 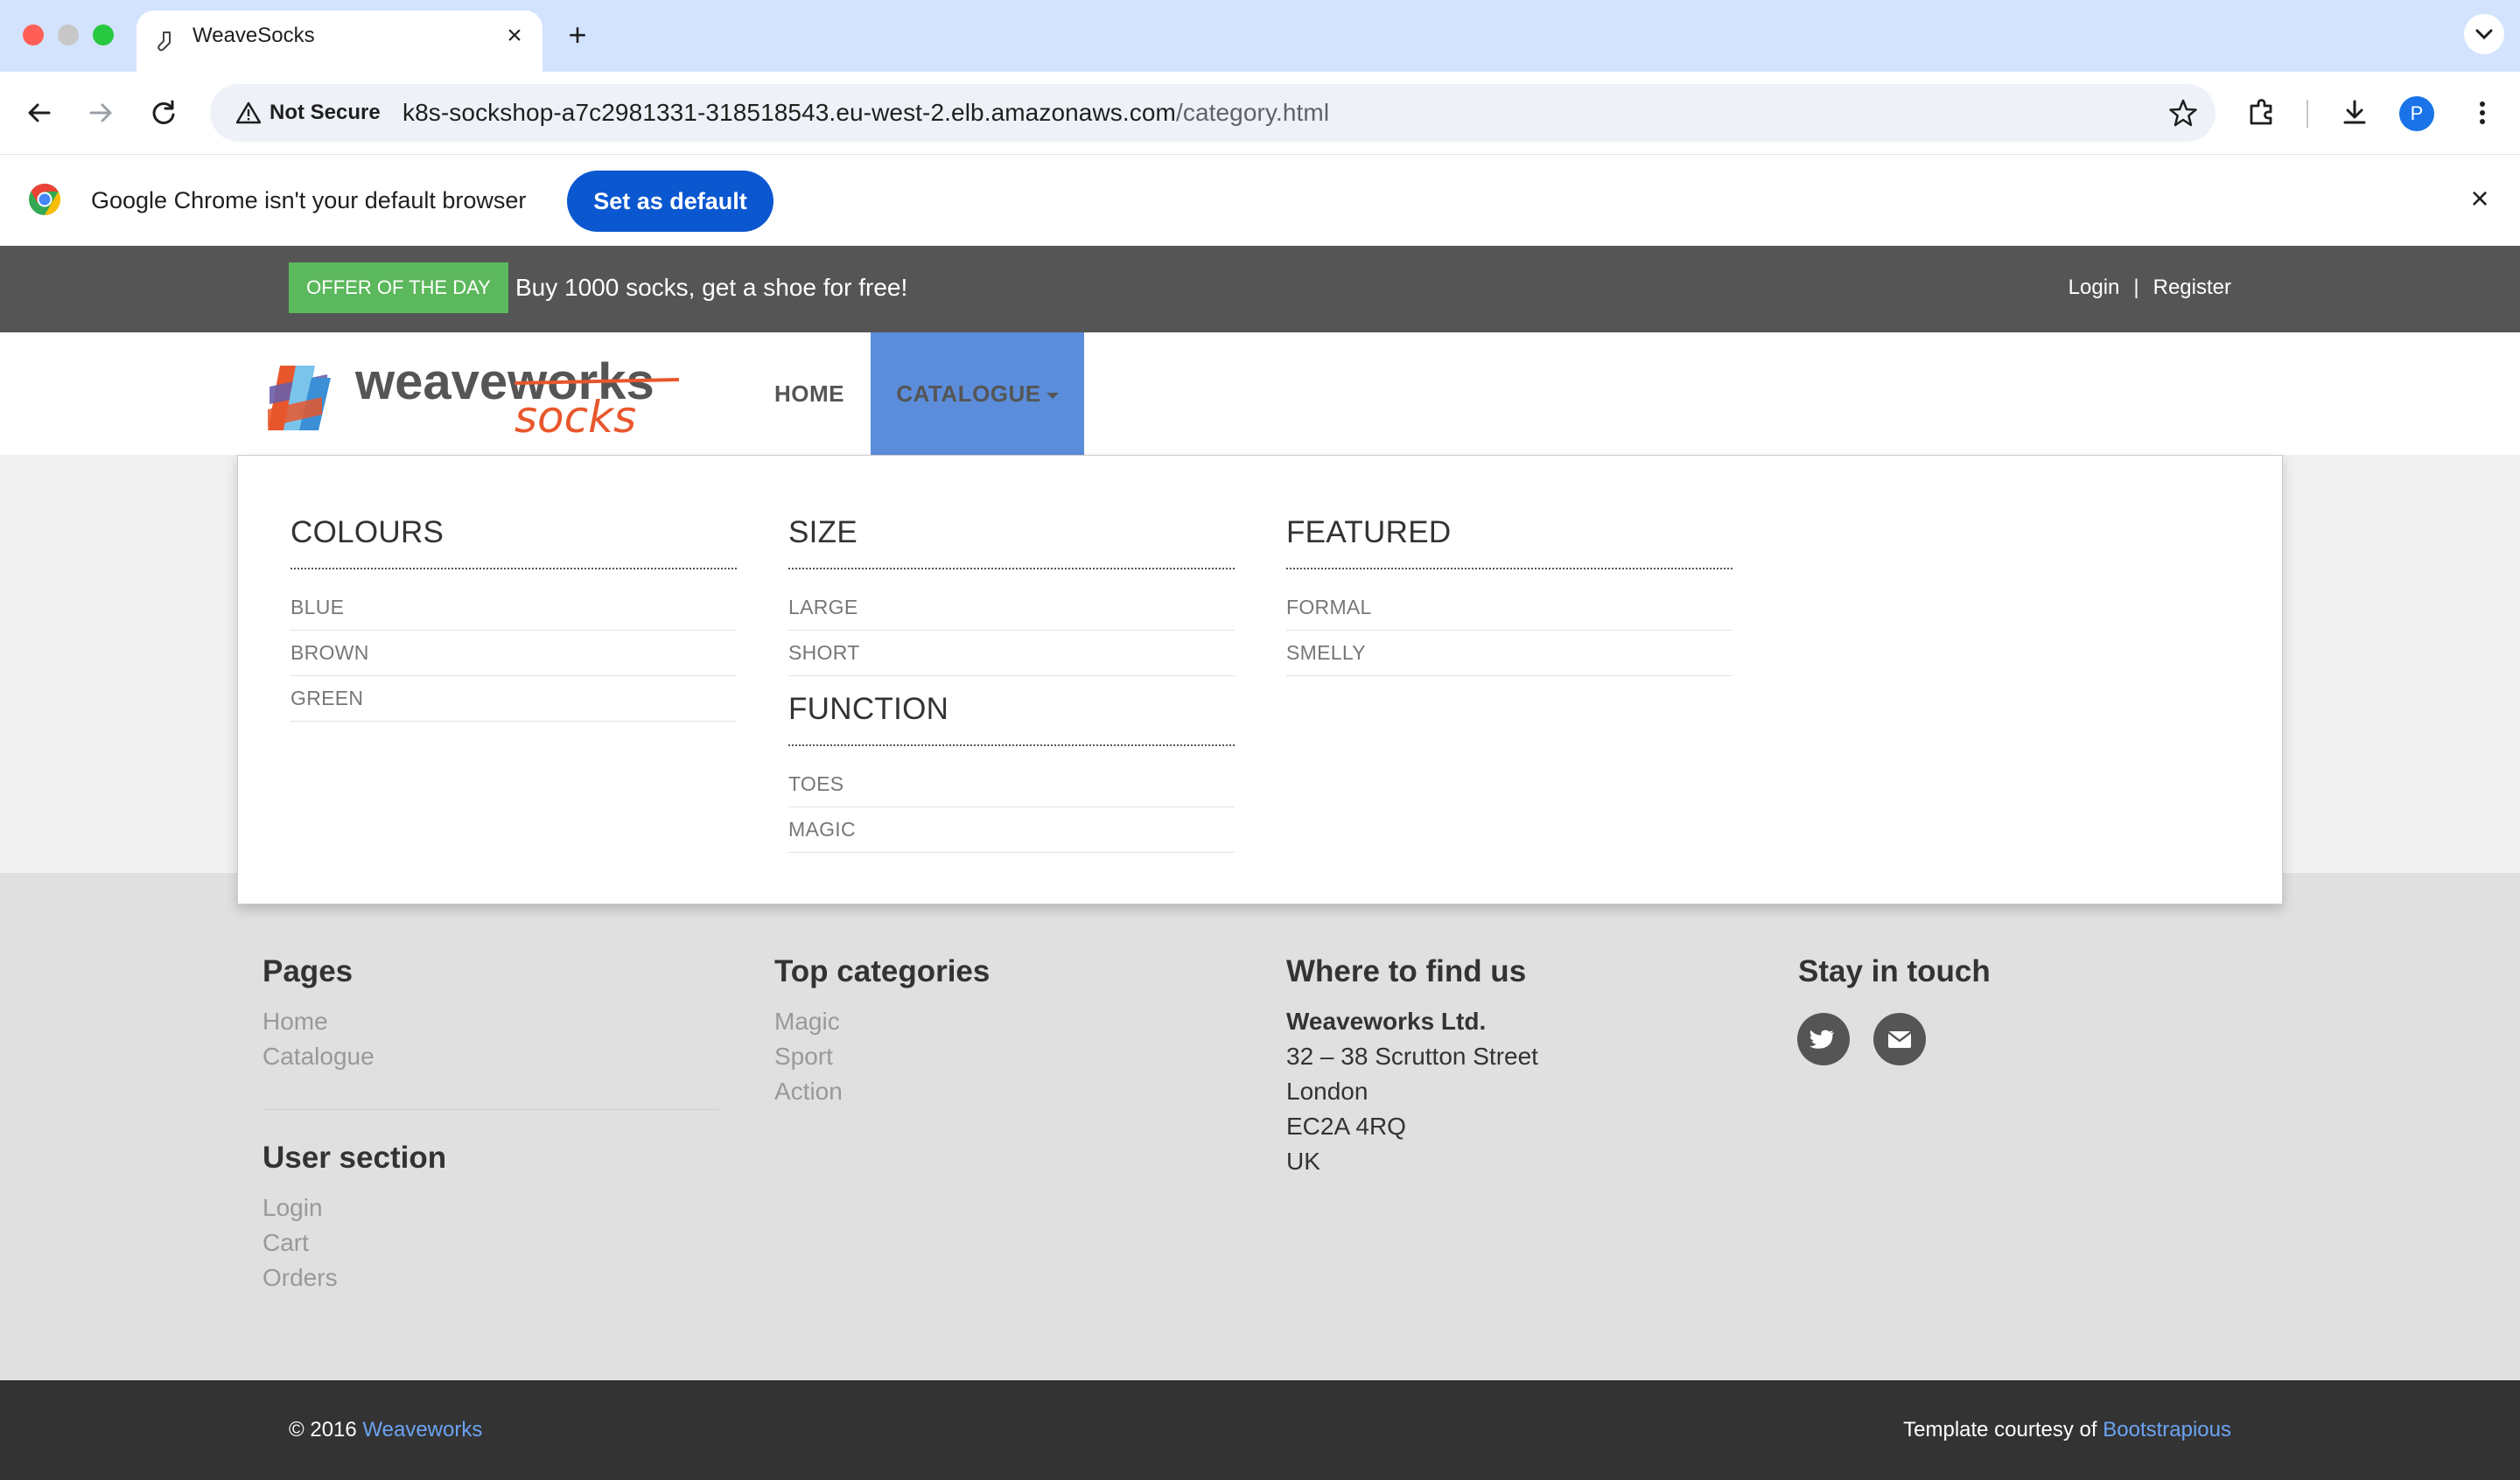 I want to click on address-line-city: London, so click(x=1327, y=1092).